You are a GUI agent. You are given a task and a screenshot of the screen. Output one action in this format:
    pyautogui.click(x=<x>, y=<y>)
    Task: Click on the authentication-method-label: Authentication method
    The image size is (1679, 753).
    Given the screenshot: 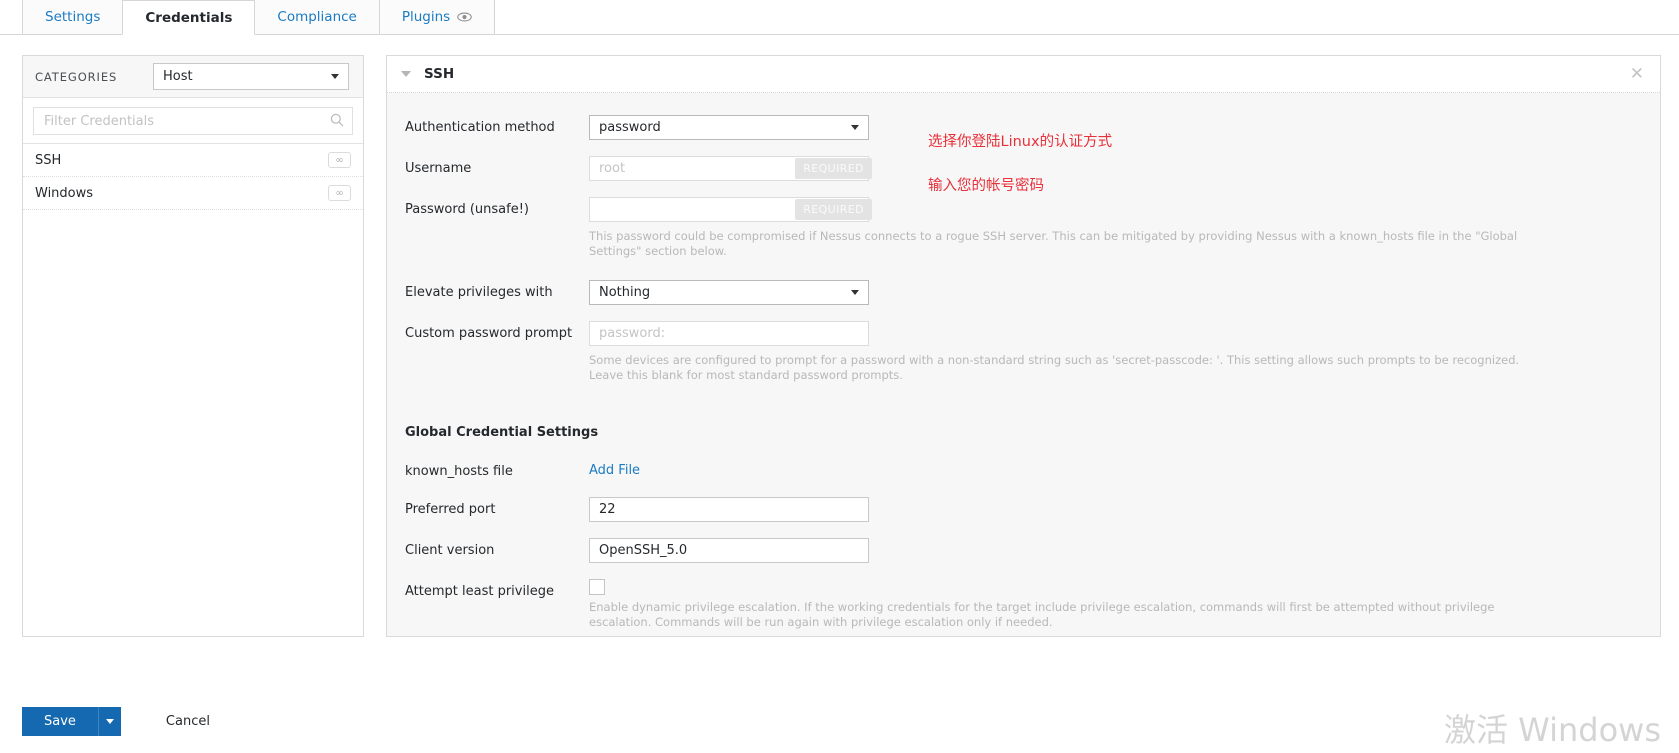 What is the action you would take?
    pyautogui.click(x=480, y=127)
    